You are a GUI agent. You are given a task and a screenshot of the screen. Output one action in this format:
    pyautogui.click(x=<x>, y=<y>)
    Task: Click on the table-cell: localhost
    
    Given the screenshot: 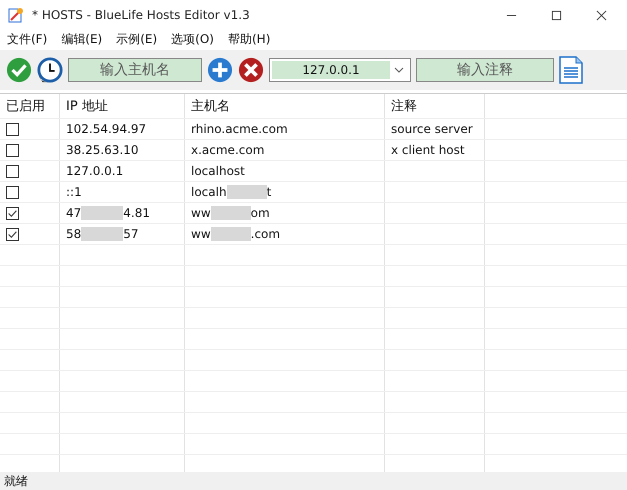 What is the action you would take?
    pyautogui.click(x=218, y=171)
    